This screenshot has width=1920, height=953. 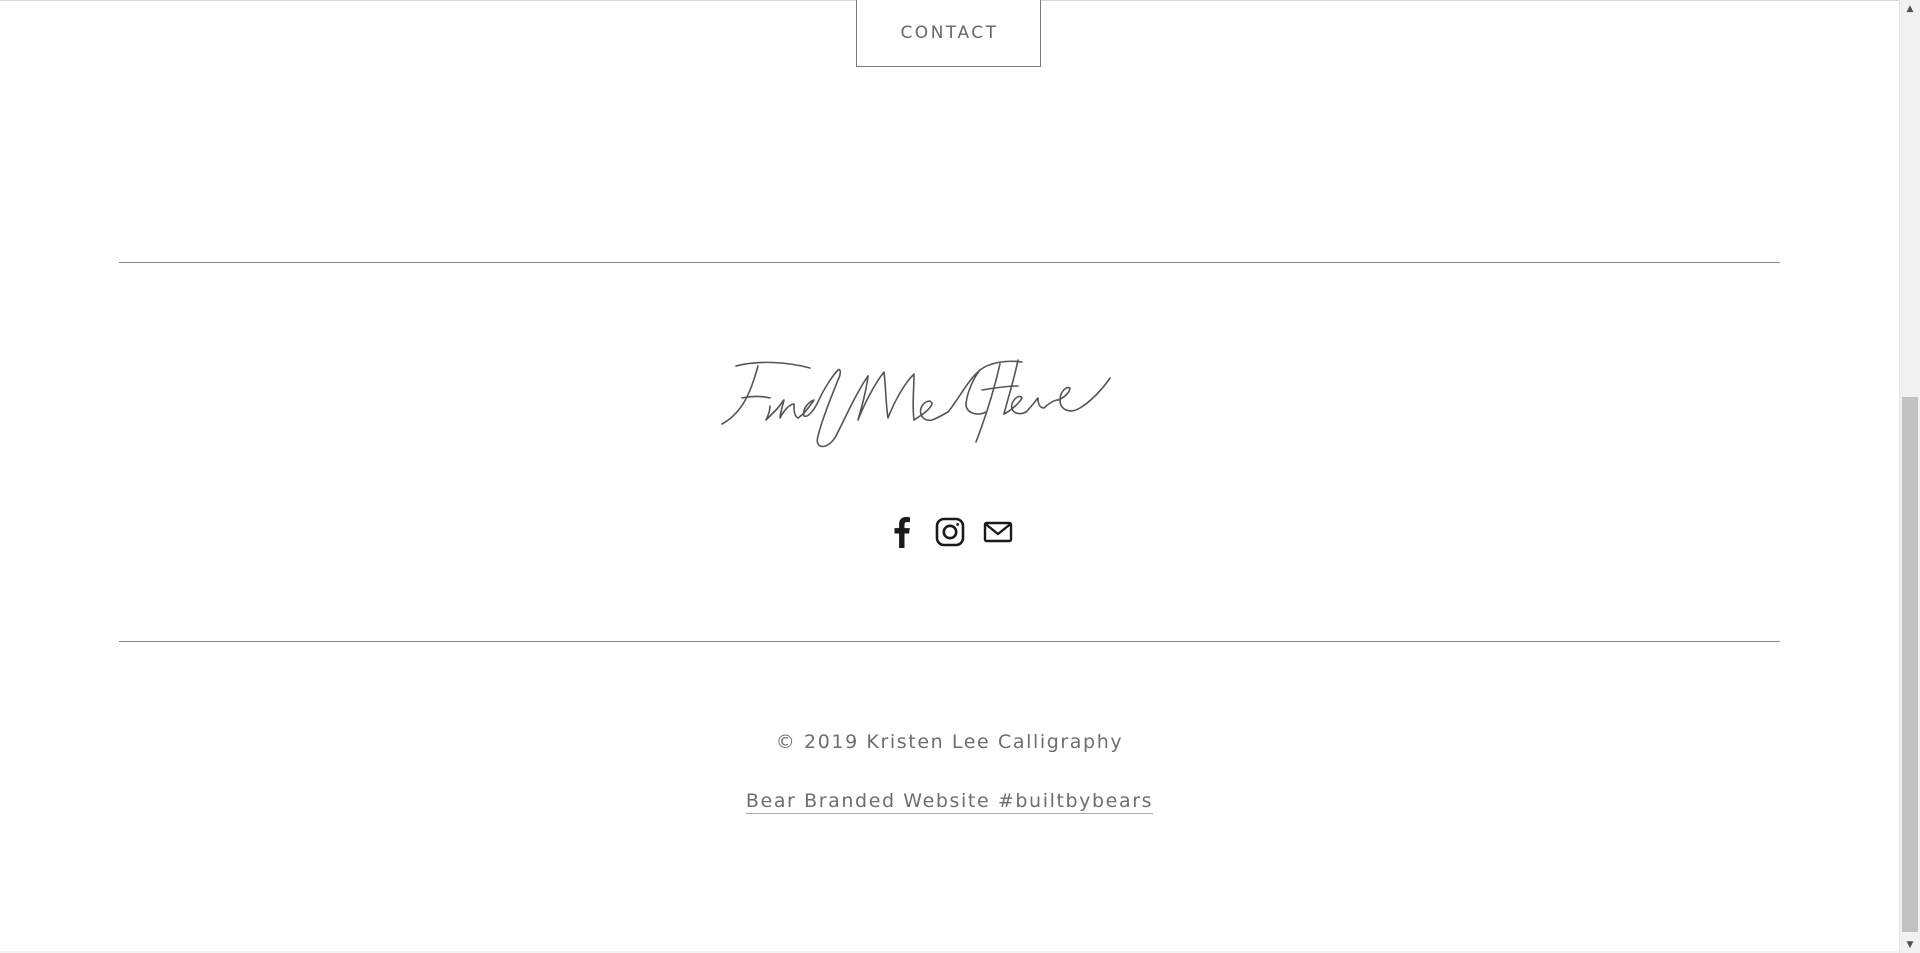 I want to click on credit-wrapper: Bear Branded Website #builtbybears, so click(x=949, y=802).